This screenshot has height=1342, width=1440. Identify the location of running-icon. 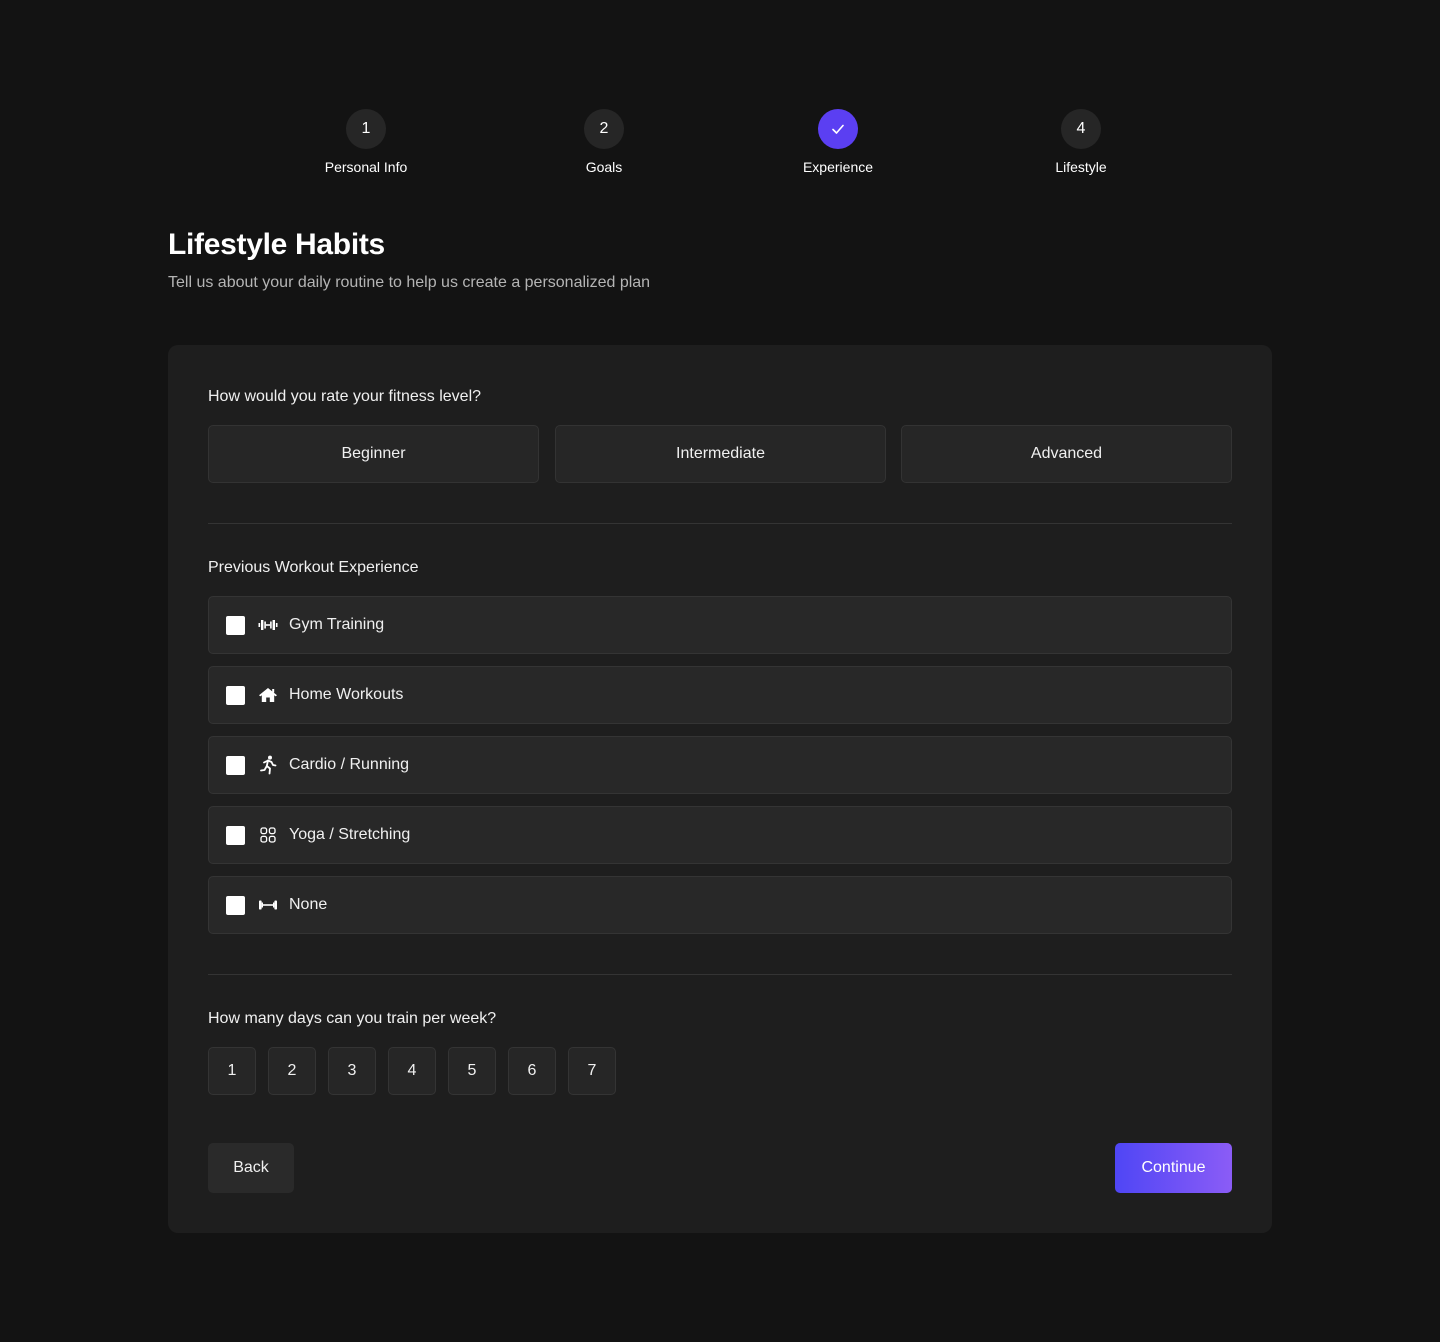
(268, 765).